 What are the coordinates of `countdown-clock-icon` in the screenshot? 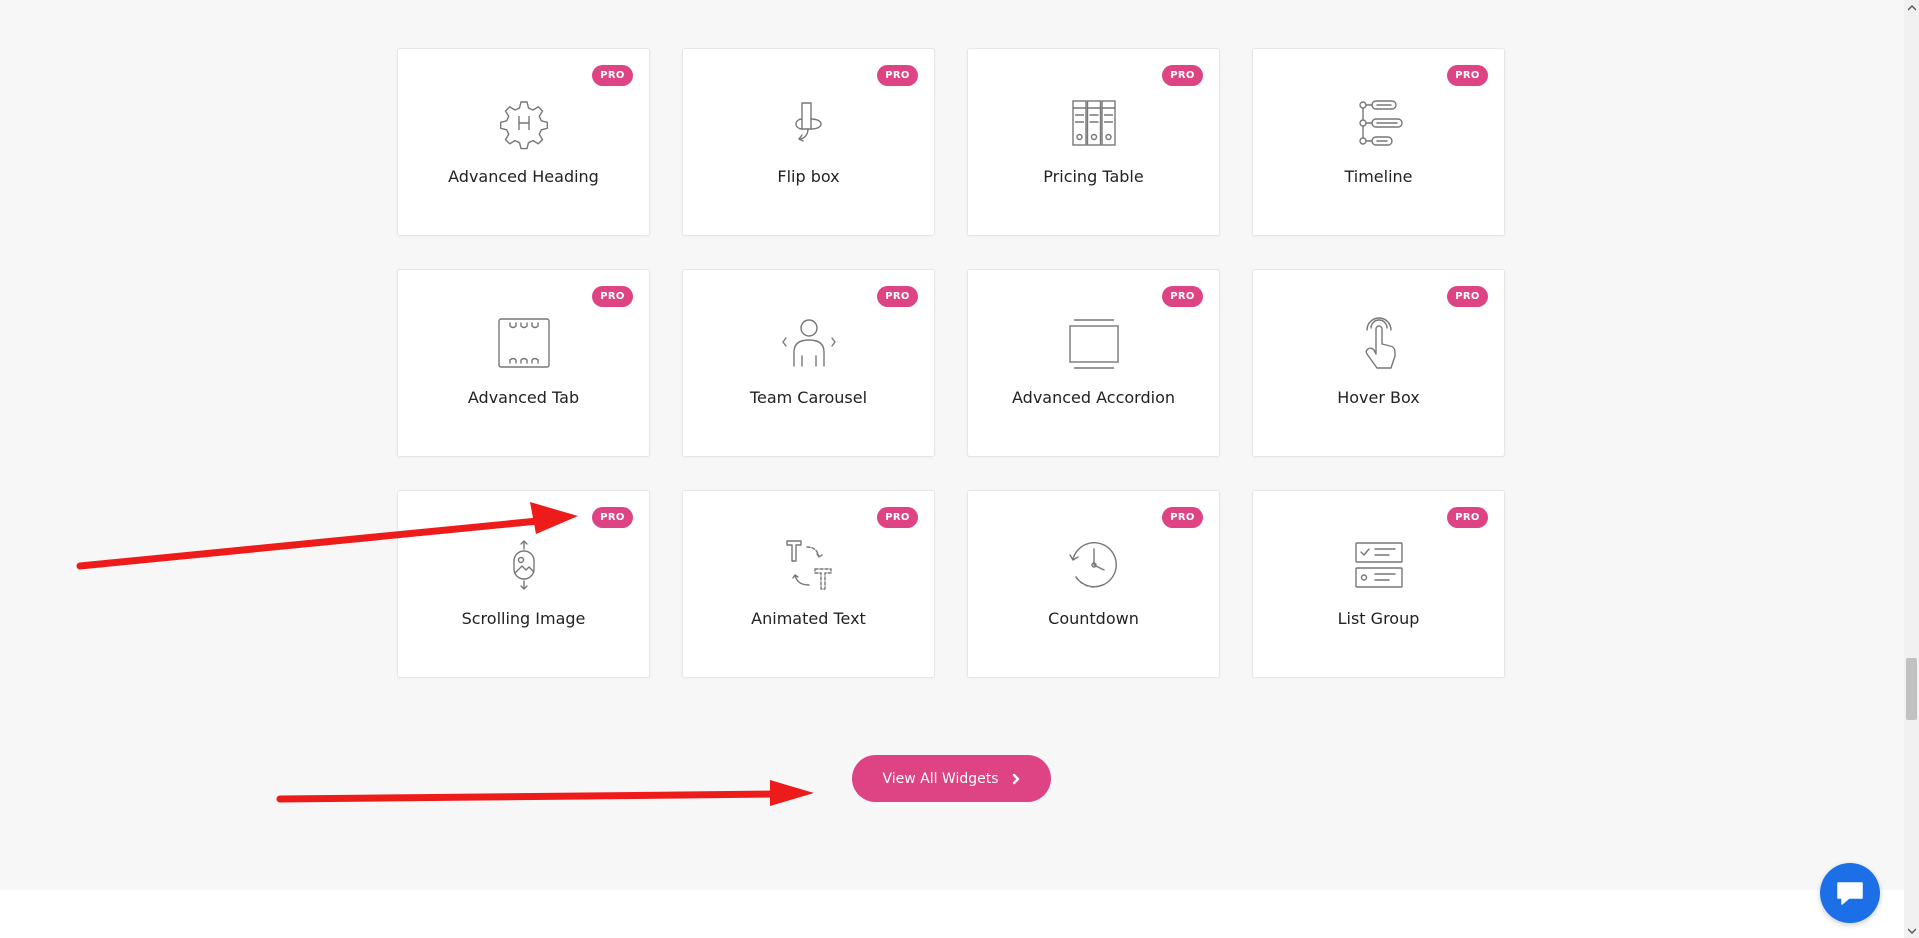 It's located at (1094, 565).